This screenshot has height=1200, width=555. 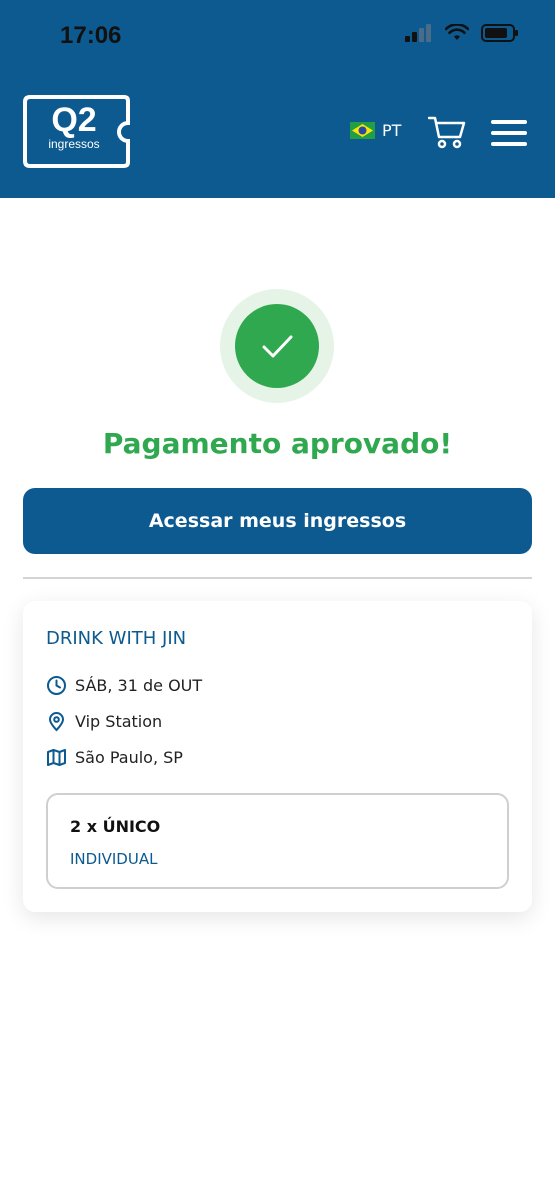 What do you see at coordinates (277, 521) in the screenshot?
I see `access-tickets-button: Acessar meus ingressos` at bounding box center [277, 521].